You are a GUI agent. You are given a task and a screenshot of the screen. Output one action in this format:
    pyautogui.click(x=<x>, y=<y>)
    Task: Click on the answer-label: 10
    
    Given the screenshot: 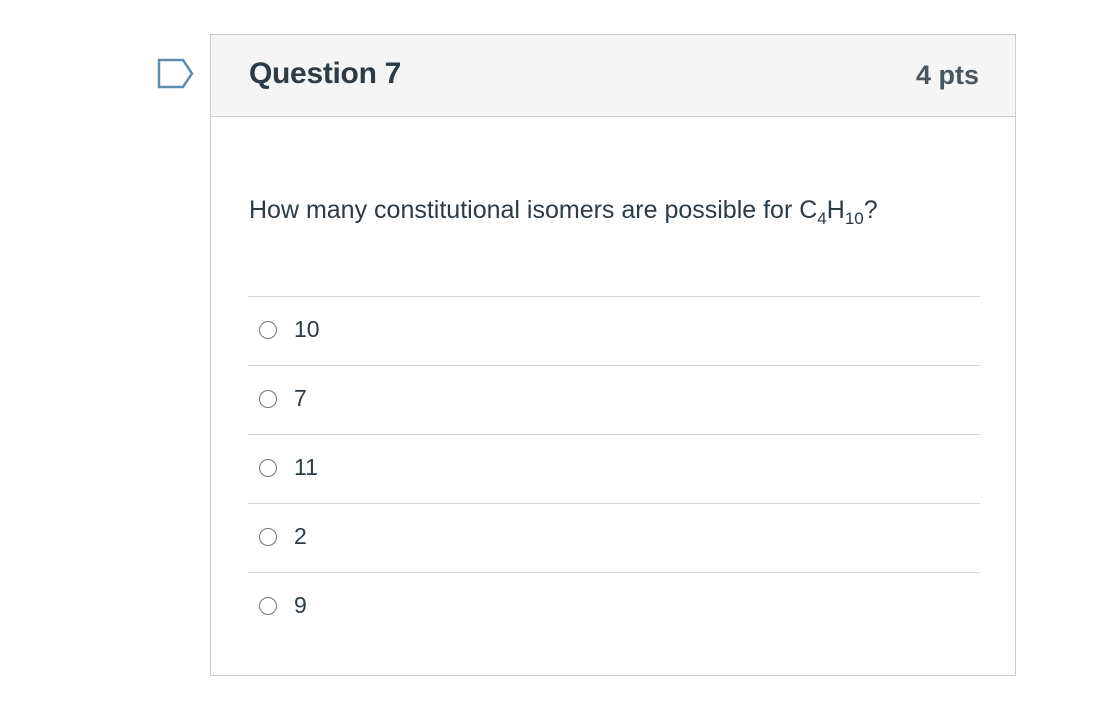 What is the action you would take?
    pyautogui.click(x=307, y=329)
    